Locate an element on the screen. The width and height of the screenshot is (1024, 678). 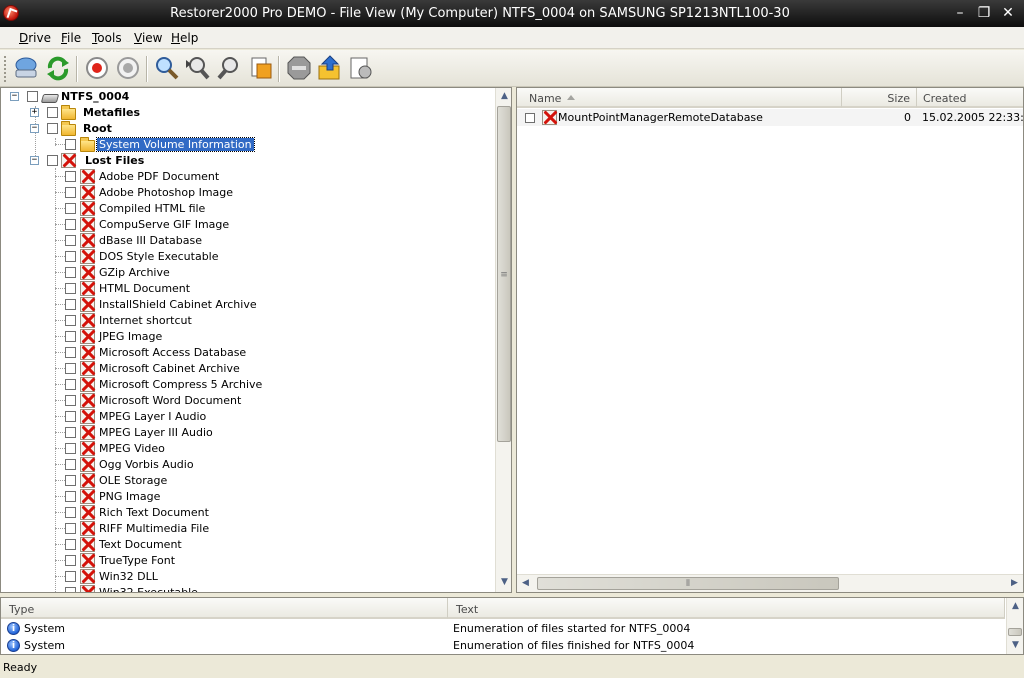
tree-item-lost-file-type: Win32 DLL is located at coordinates (128, 576).